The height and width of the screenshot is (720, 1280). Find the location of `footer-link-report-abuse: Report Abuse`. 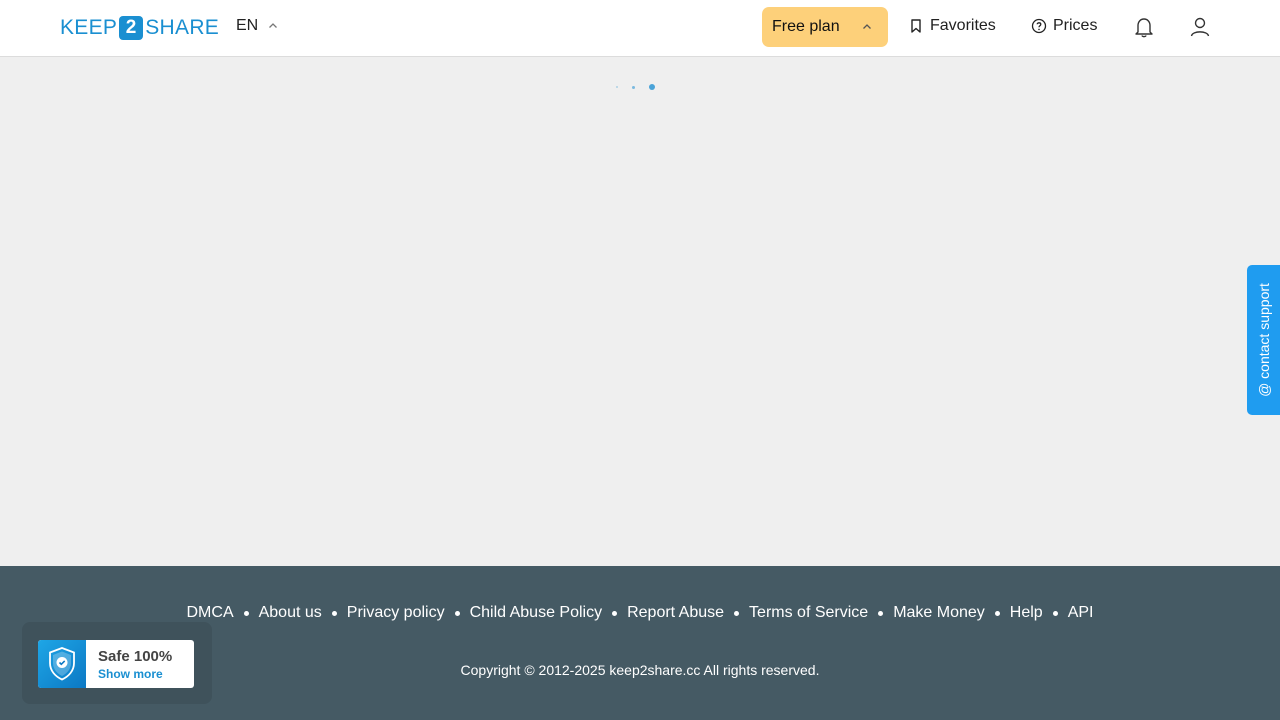

footer-link-report-abuse: Report Abuse is located at coordinates (675, 613).